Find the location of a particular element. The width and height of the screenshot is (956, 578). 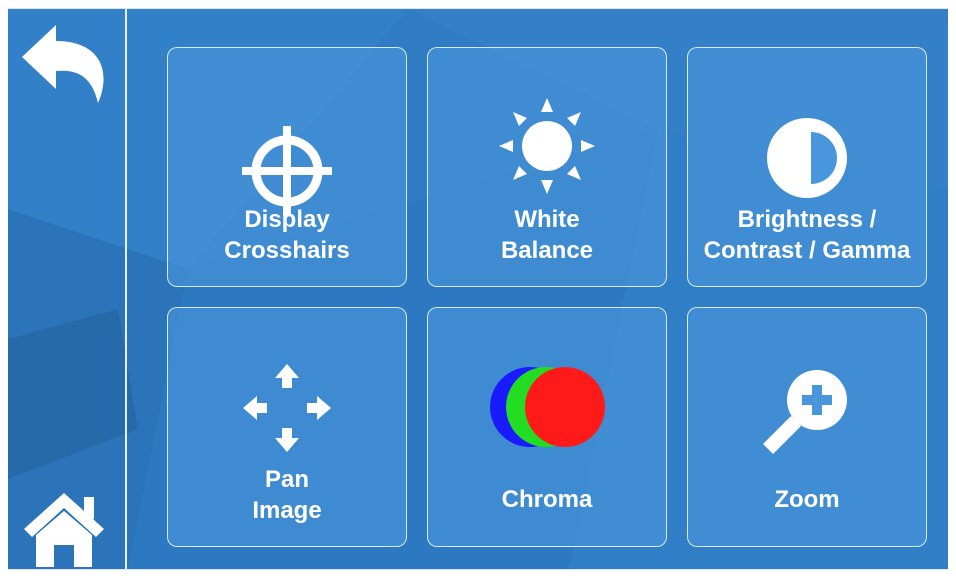

tile-zoom: Zoom is located at coordinates (807, 427).